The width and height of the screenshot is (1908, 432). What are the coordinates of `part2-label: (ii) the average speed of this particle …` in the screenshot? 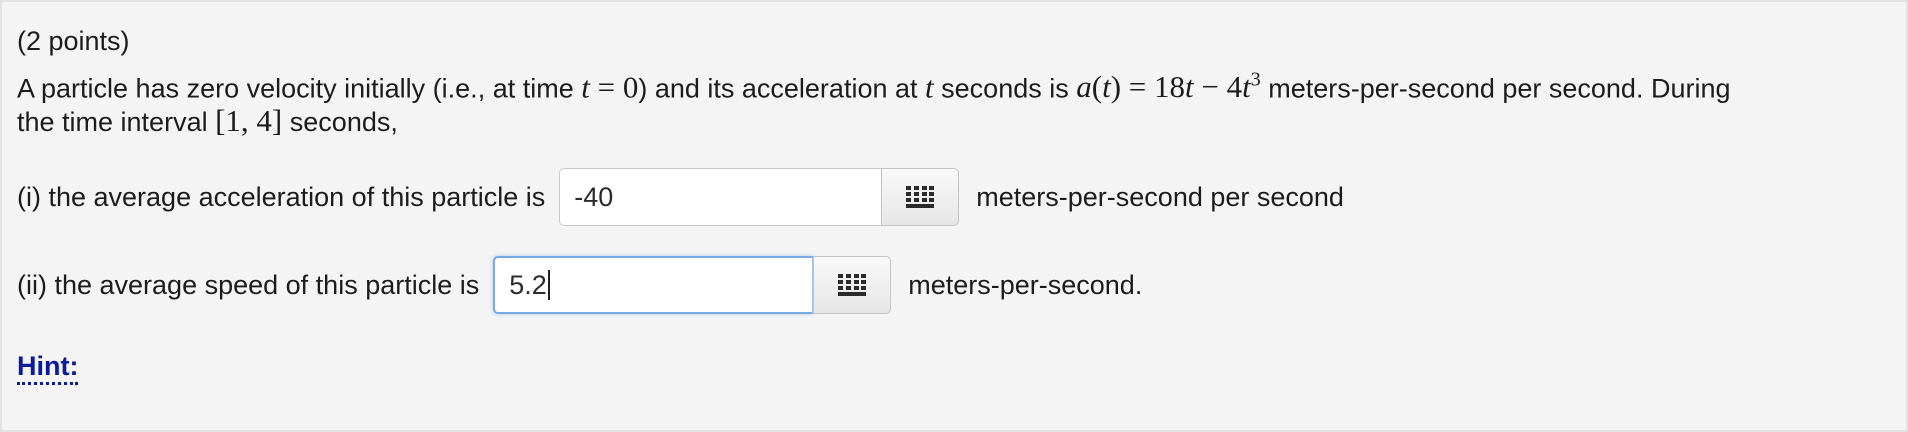 It's located at (248, 284).